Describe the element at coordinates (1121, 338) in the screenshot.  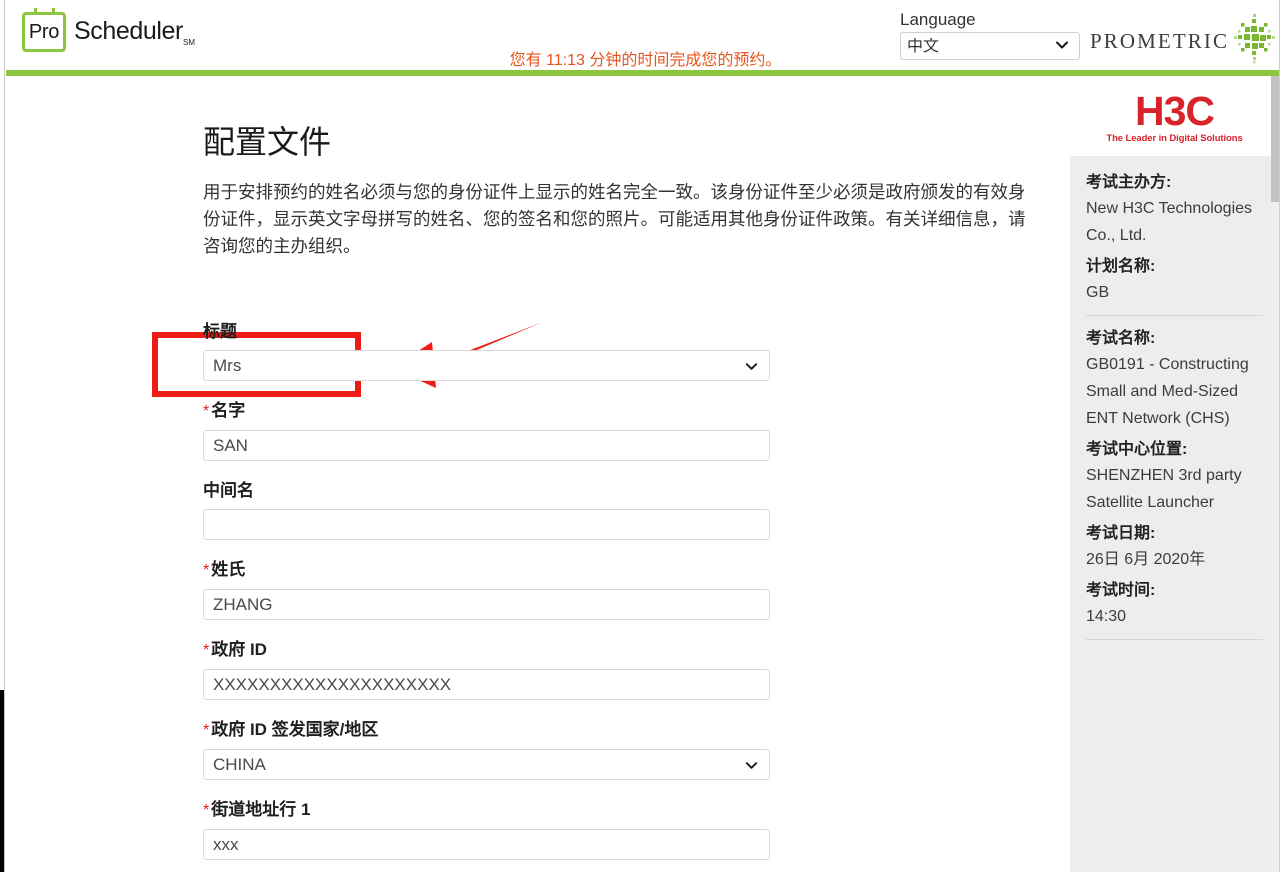
I see `info-label-exam-name: 考试名称:` at that location.